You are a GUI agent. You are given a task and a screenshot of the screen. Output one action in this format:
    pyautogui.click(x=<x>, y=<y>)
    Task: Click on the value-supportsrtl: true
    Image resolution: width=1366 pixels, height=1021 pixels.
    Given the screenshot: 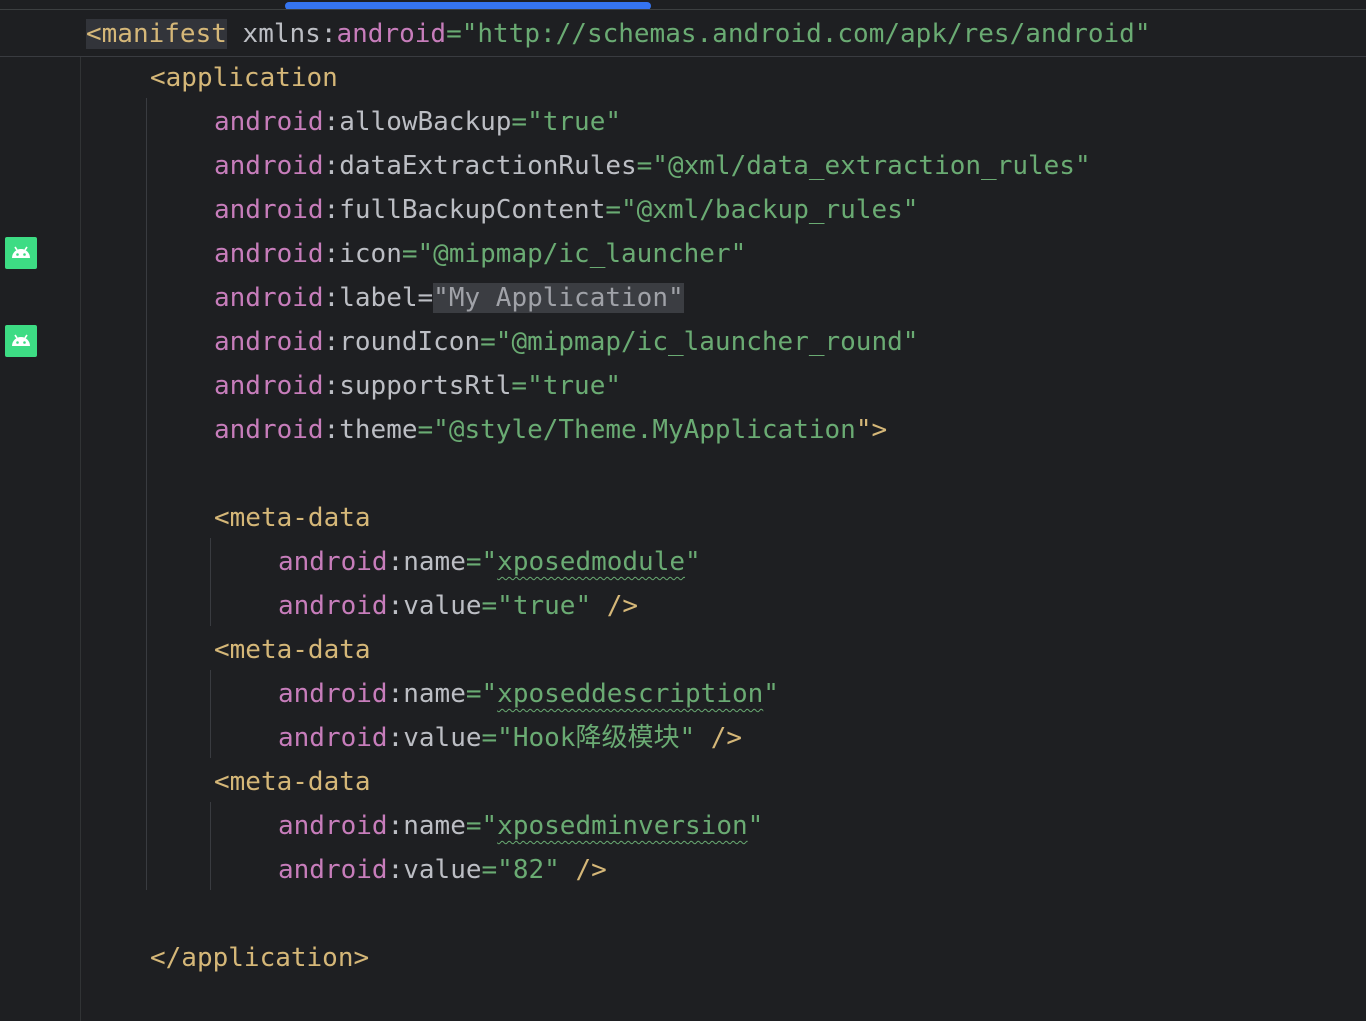 What is the action you would take?
    pyautogui.click(x=574, y=386)
    